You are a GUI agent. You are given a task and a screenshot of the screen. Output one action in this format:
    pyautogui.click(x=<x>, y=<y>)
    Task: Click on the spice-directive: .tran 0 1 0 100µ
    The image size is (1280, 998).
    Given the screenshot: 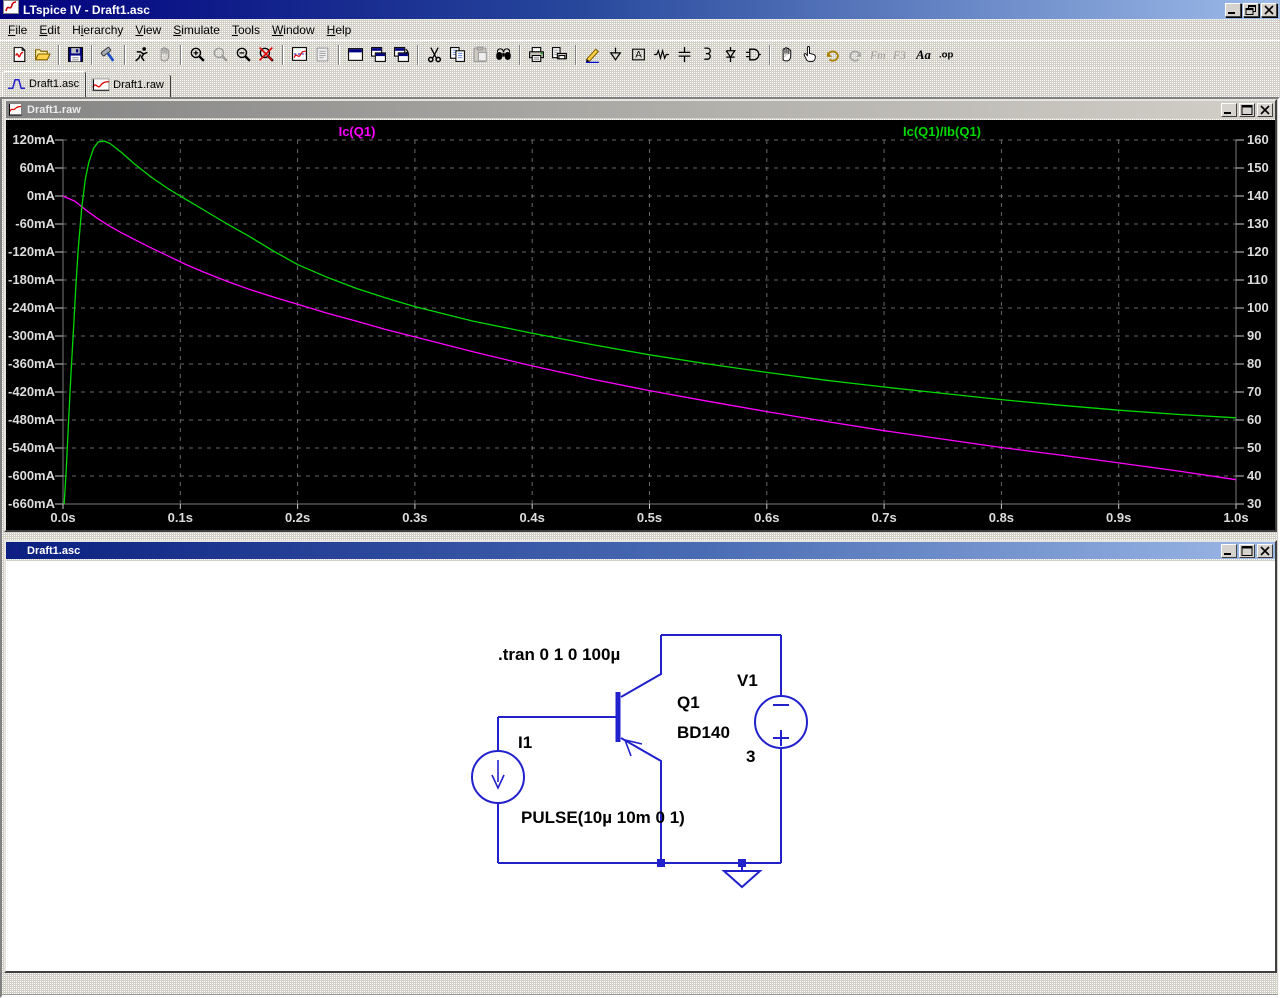 What is the action you would take?
    pyautogui.click(x=559, y=655)
    